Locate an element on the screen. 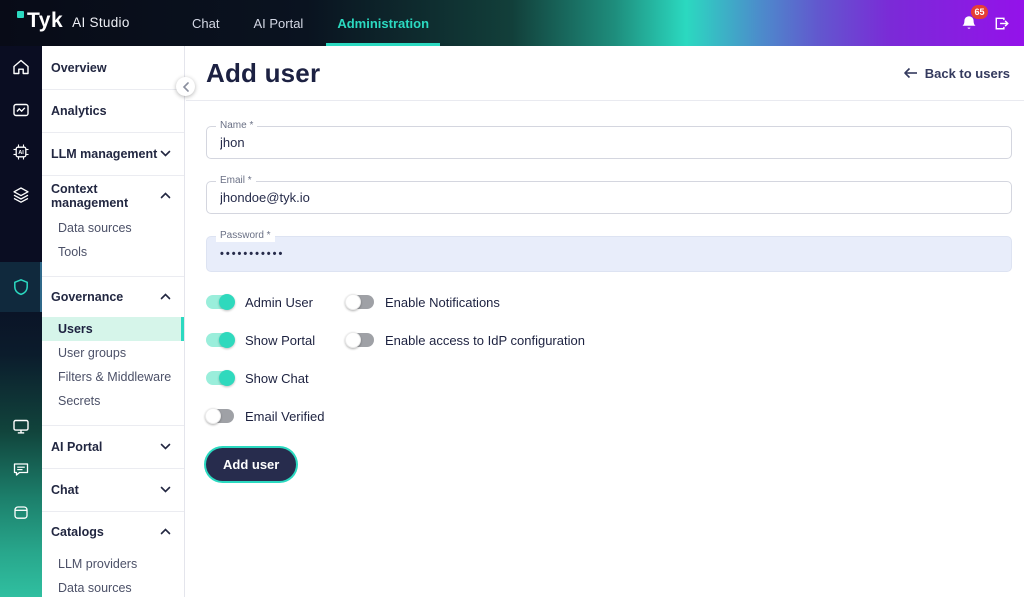  sidebar-item-filters-middleware: Filters & Middleware is located at coordinates (113, 377).